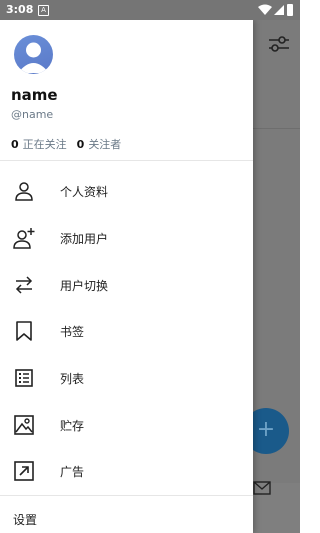 This screenshot has width=320, height=533. I want to click on menu-item-ads: 广告, so click(126, 471).